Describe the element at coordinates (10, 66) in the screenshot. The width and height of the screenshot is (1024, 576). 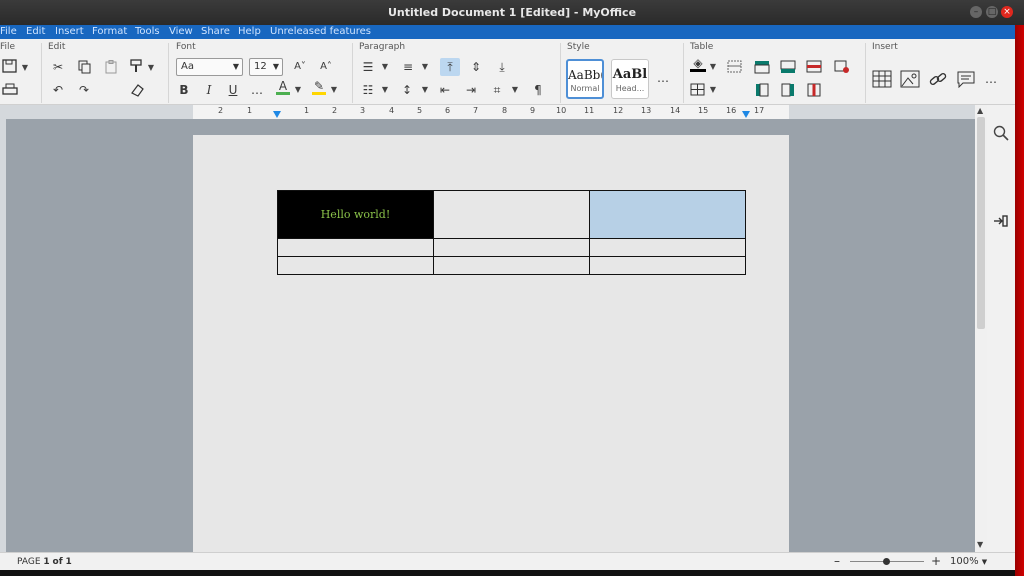
I see `save-icon` at that location.